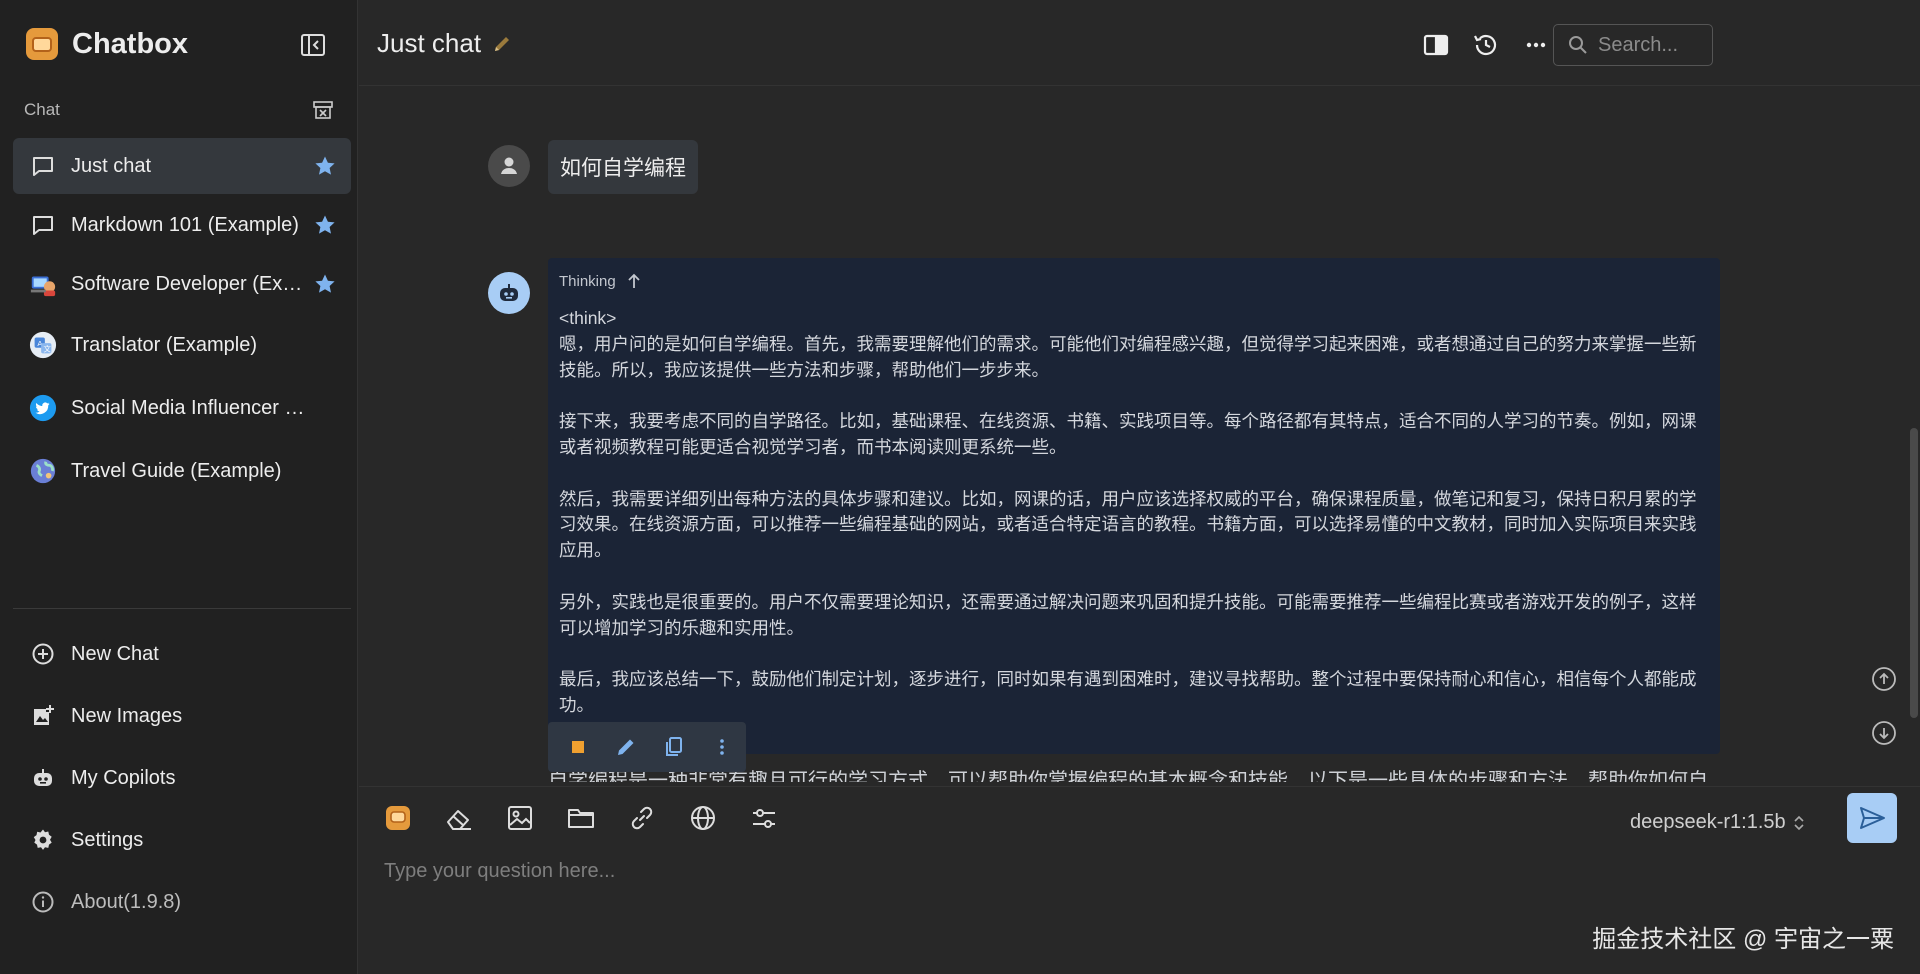 Image resolution: width=1920 pixels, height=974 pixels. I want to click on model-selector: deepseek-r1:1.5b, so click(1718, 822).